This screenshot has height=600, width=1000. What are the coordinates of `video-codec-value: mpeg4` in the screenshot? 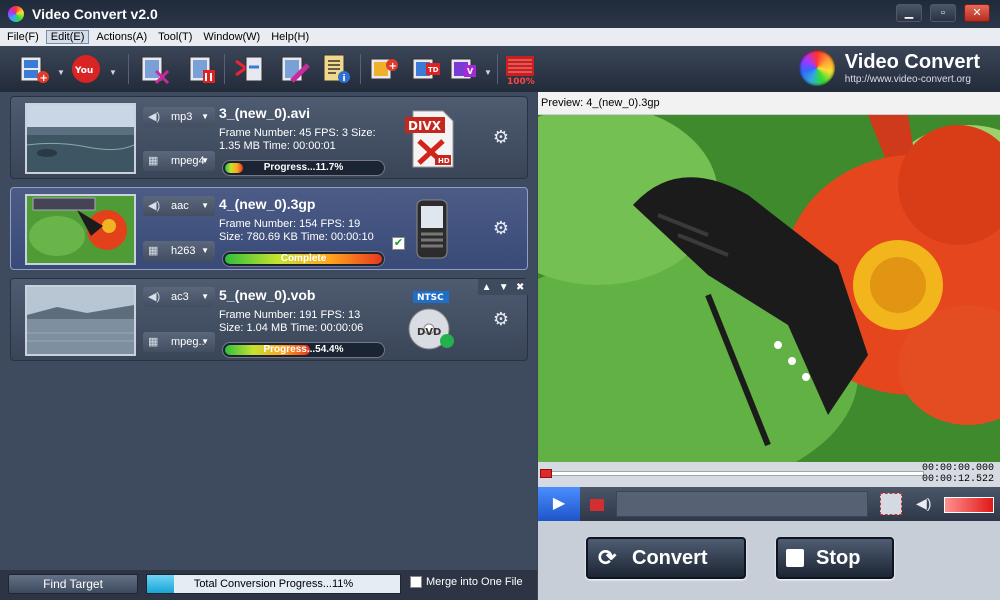 It's located at (188, 161).